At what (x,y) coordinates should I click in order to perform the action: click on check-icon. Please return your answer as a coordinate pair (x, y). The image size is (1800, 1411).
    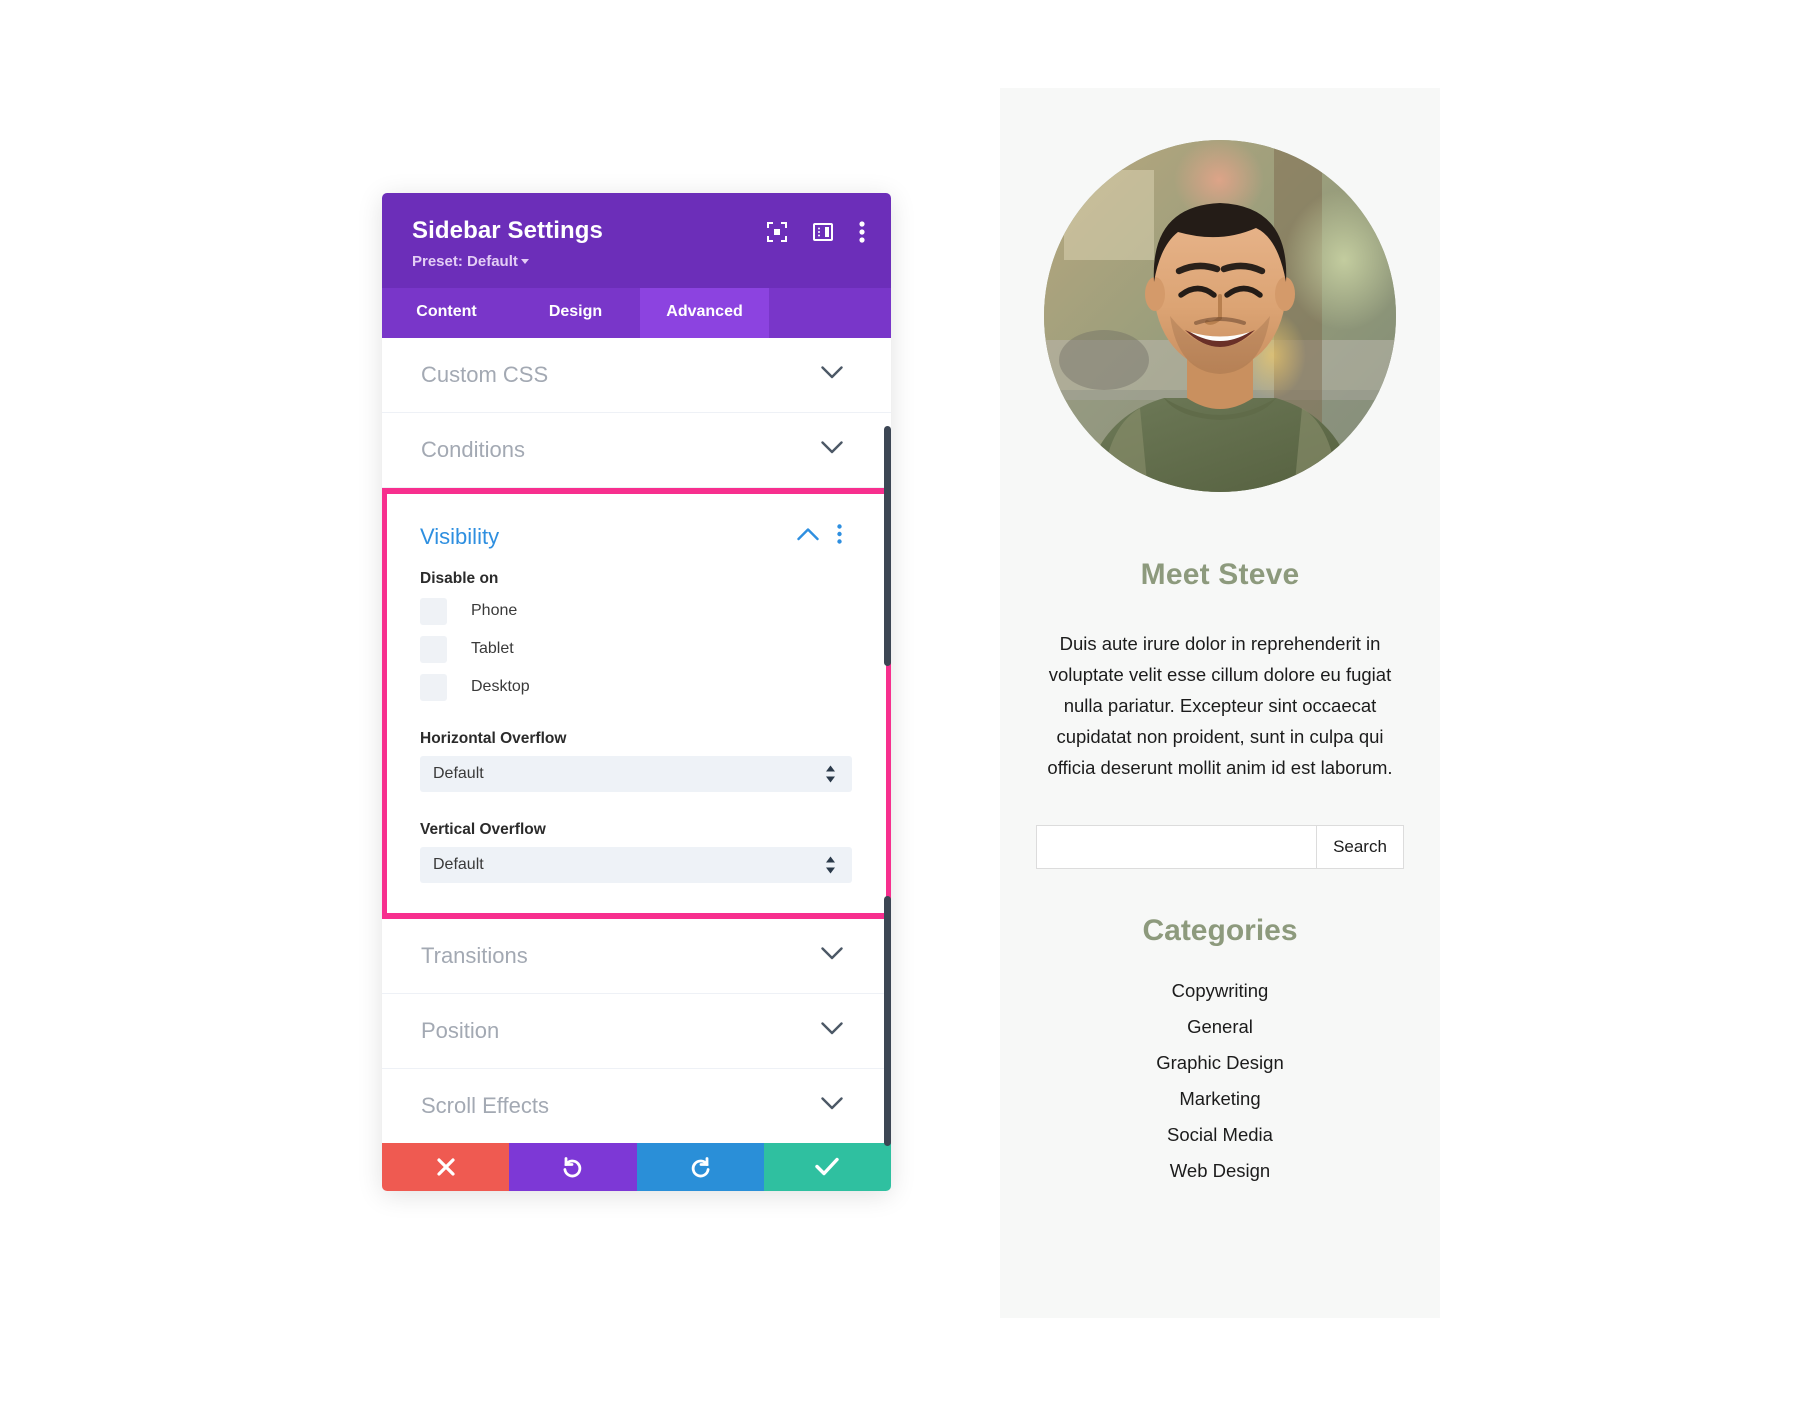
    Looking at the image, I should click on (827, 1166).